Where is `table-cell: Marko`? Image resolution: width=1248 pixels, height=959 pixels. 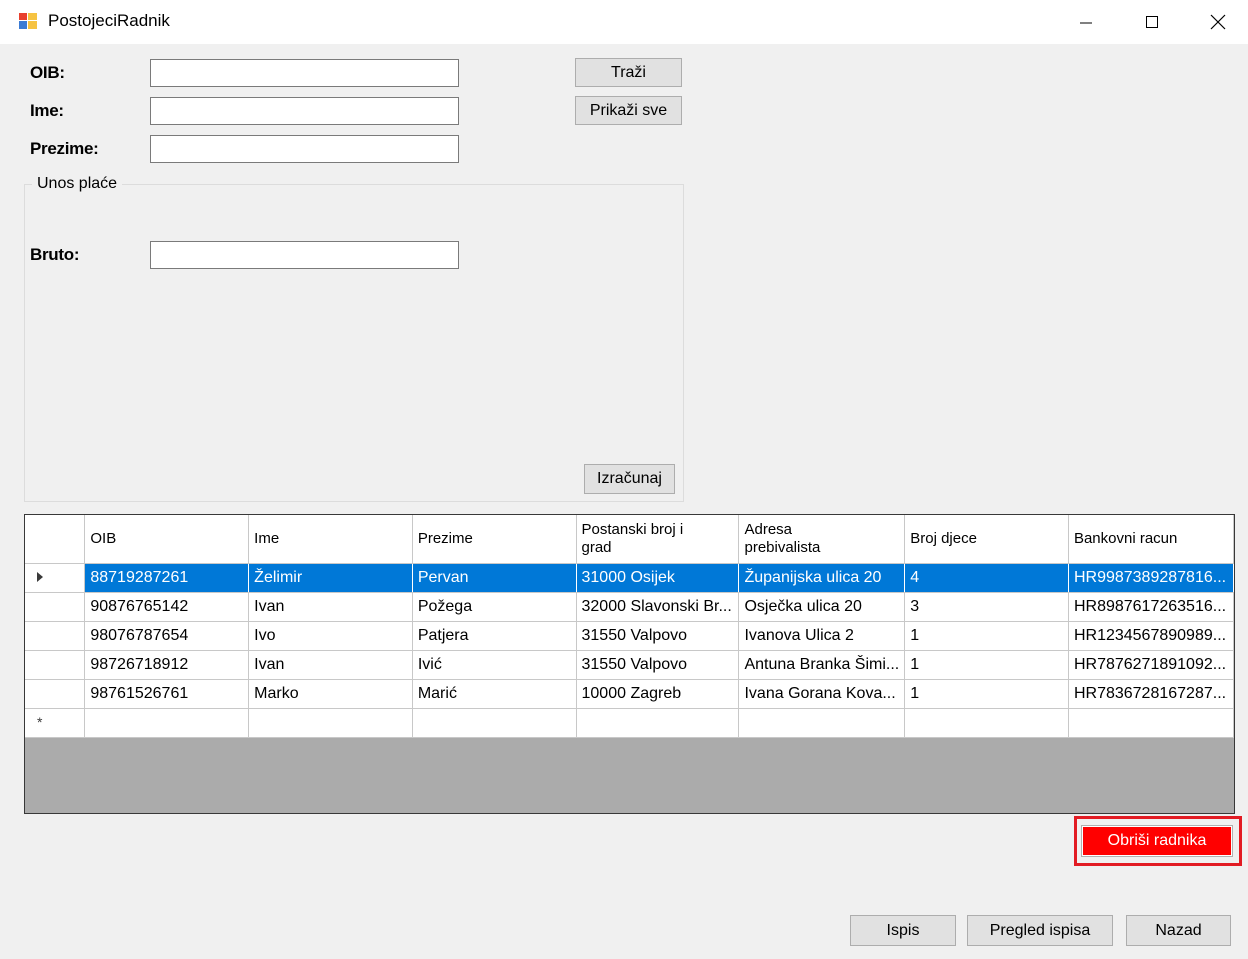
table-cell: Marko is located at coordinates (330, 694).